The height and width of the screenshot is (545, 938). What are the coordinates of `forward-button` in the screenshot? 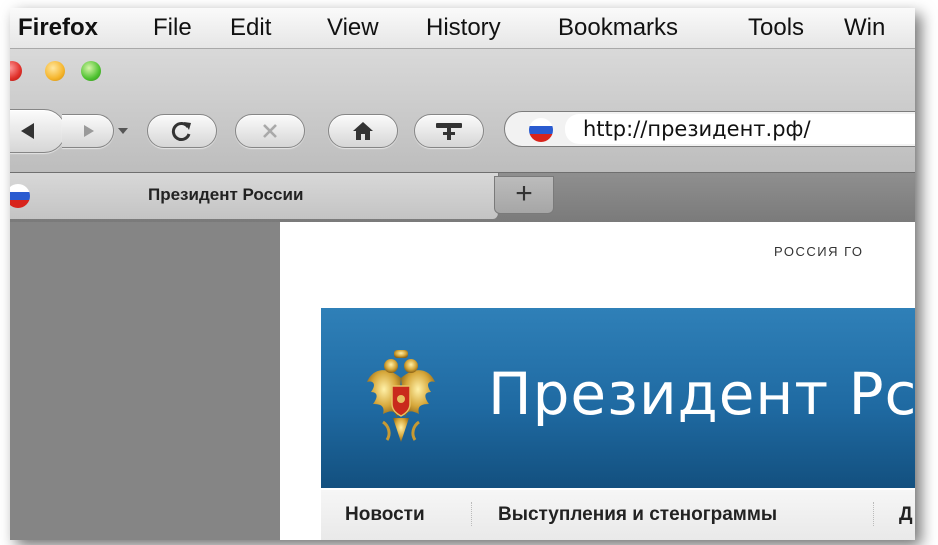 It's located at (88, 131).